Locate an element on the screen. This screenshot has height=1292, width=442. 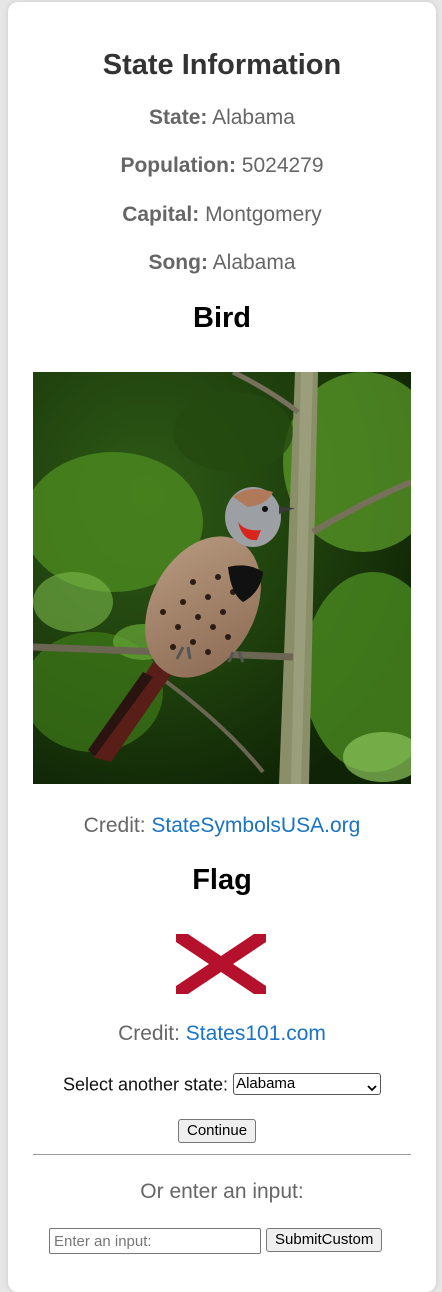
state-select-label: Select another state: is located at coordinates (145, 1084).